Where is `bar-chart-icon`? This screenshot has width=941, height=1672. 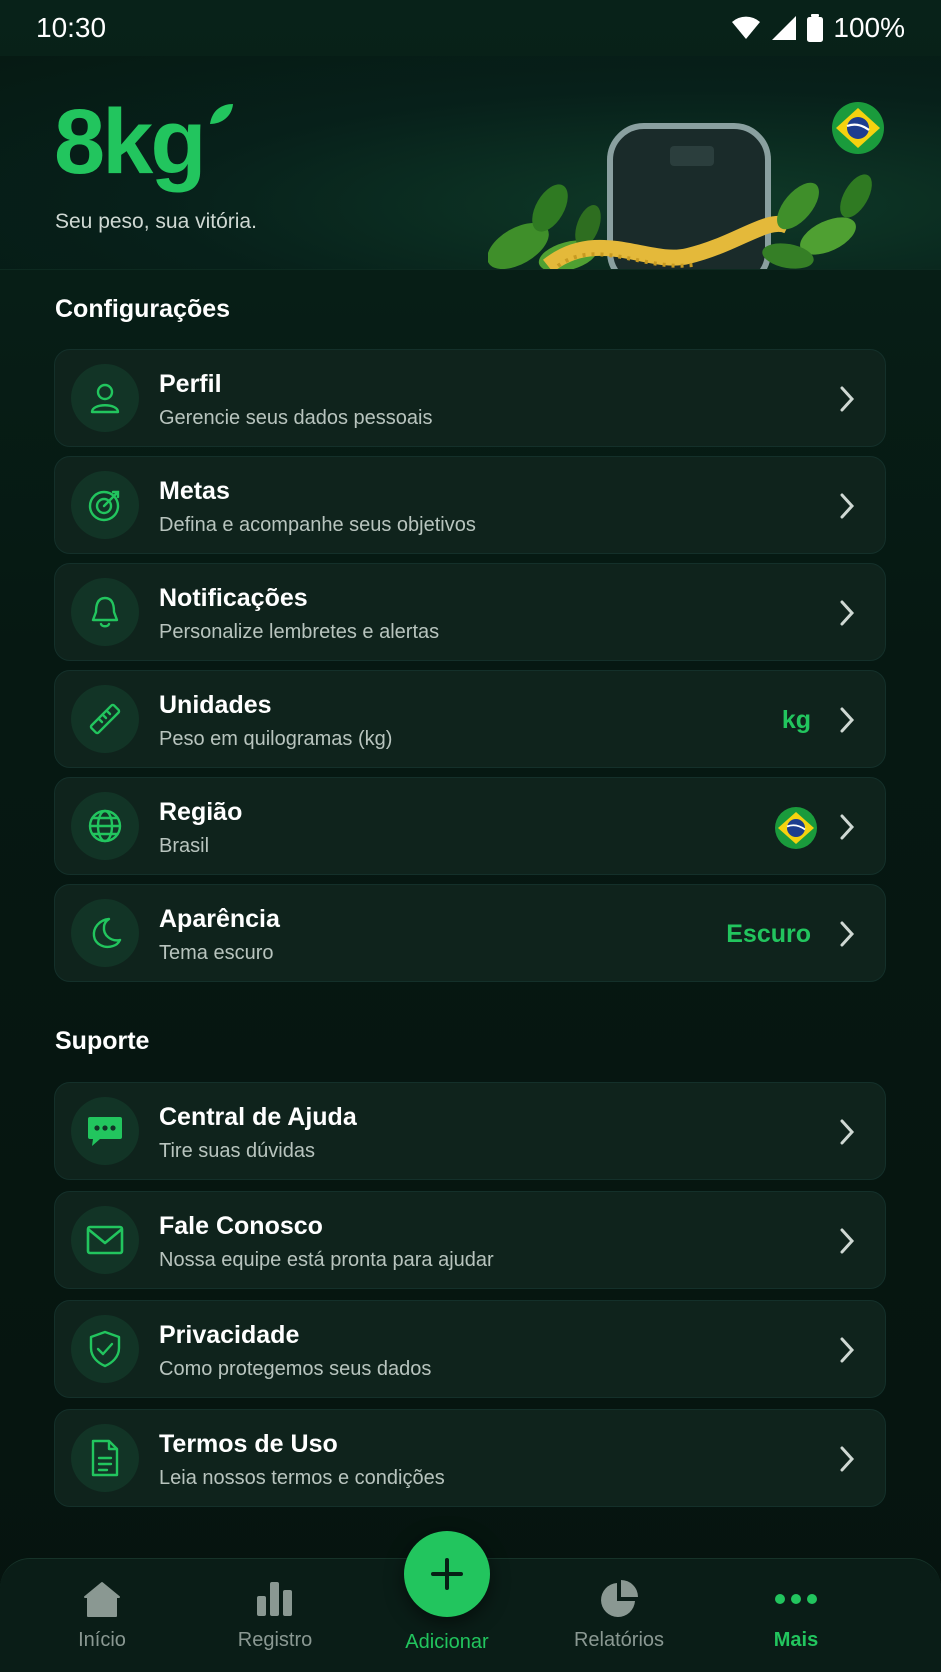 bar-chart-icon is located at coordinates (275, 1599).